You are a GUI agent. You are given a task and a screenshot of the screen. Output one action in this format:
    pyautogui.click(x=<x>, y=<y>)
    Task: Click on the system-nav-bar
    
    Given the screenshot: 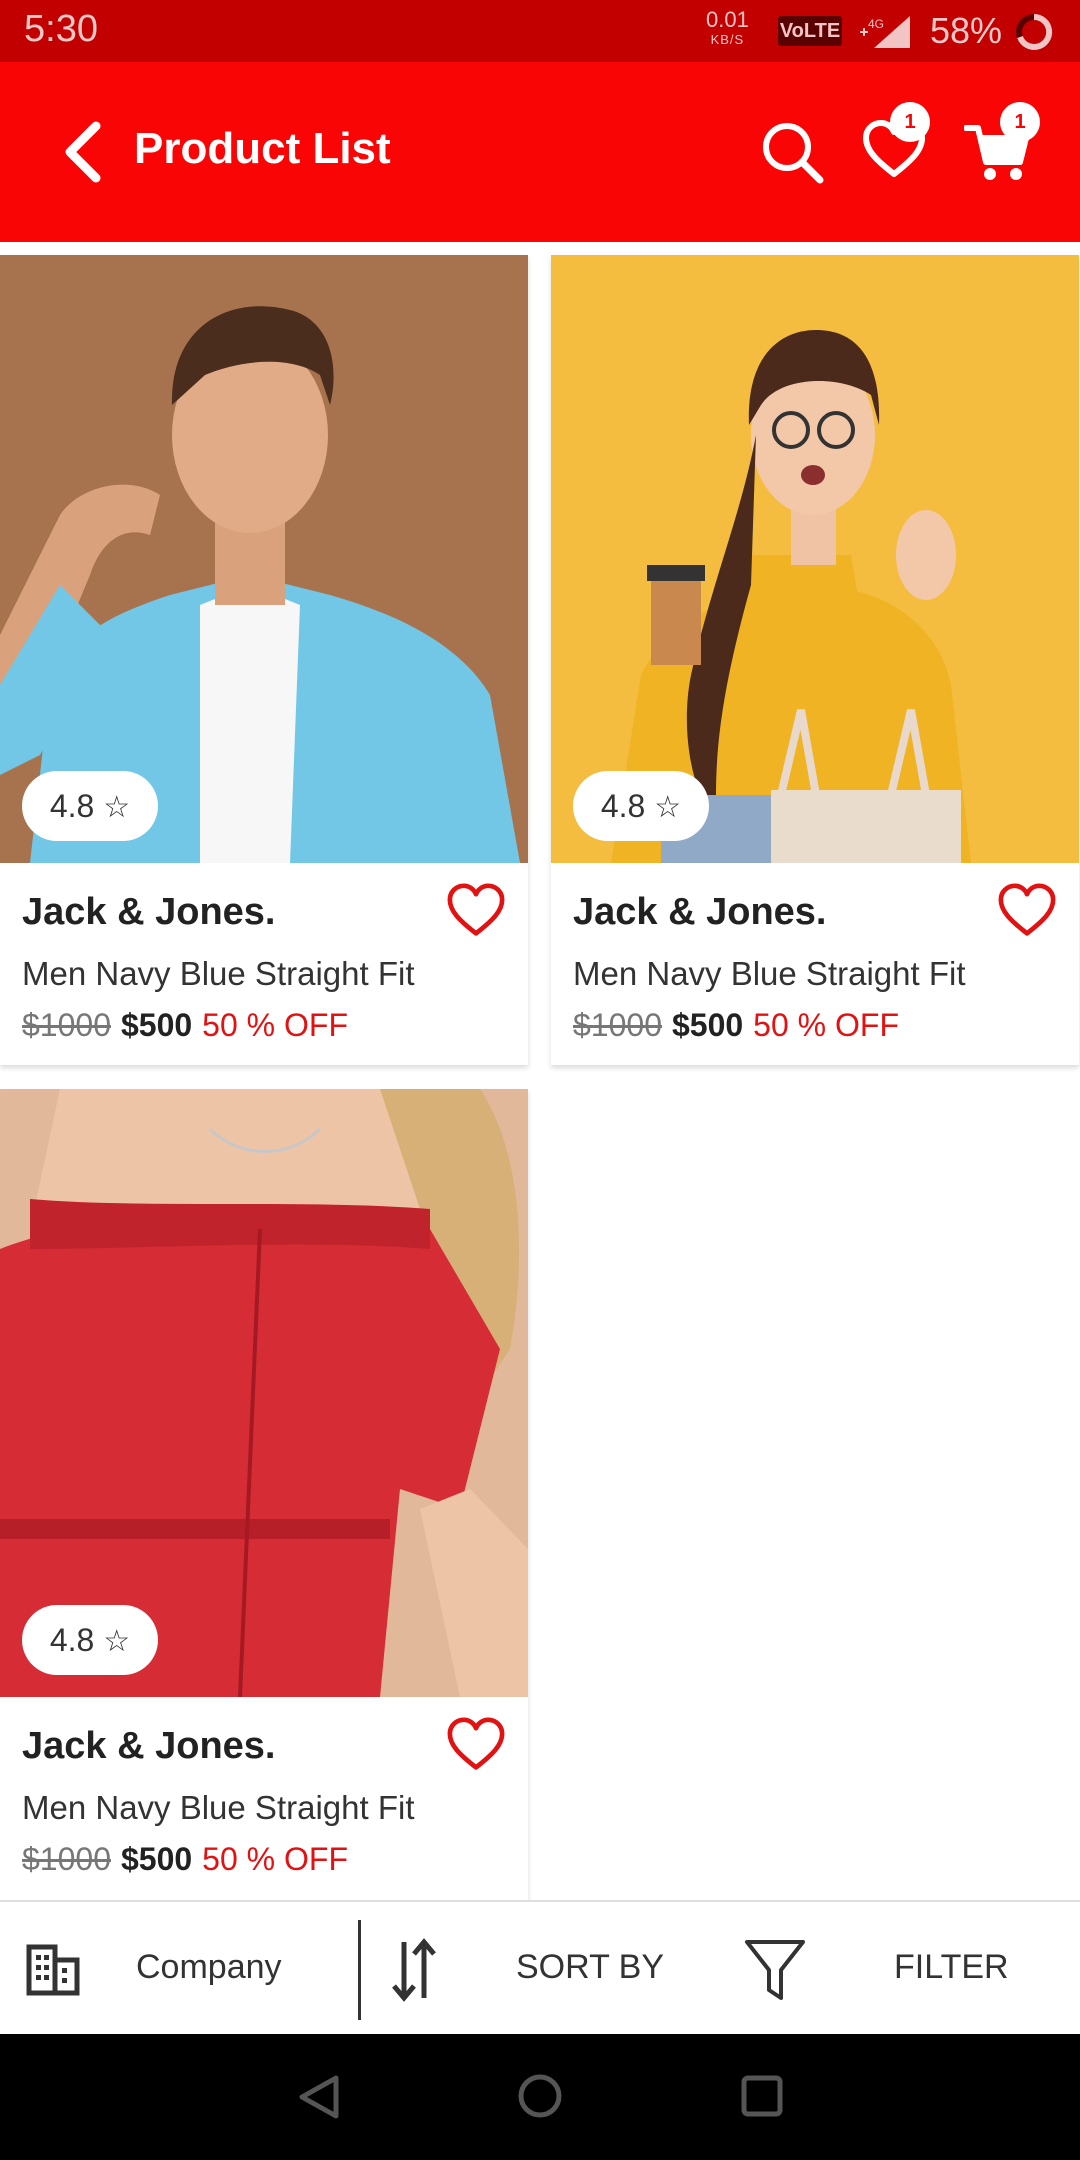 What is the action you would take?
    pyautogui.click(x=540, y=2097)
    